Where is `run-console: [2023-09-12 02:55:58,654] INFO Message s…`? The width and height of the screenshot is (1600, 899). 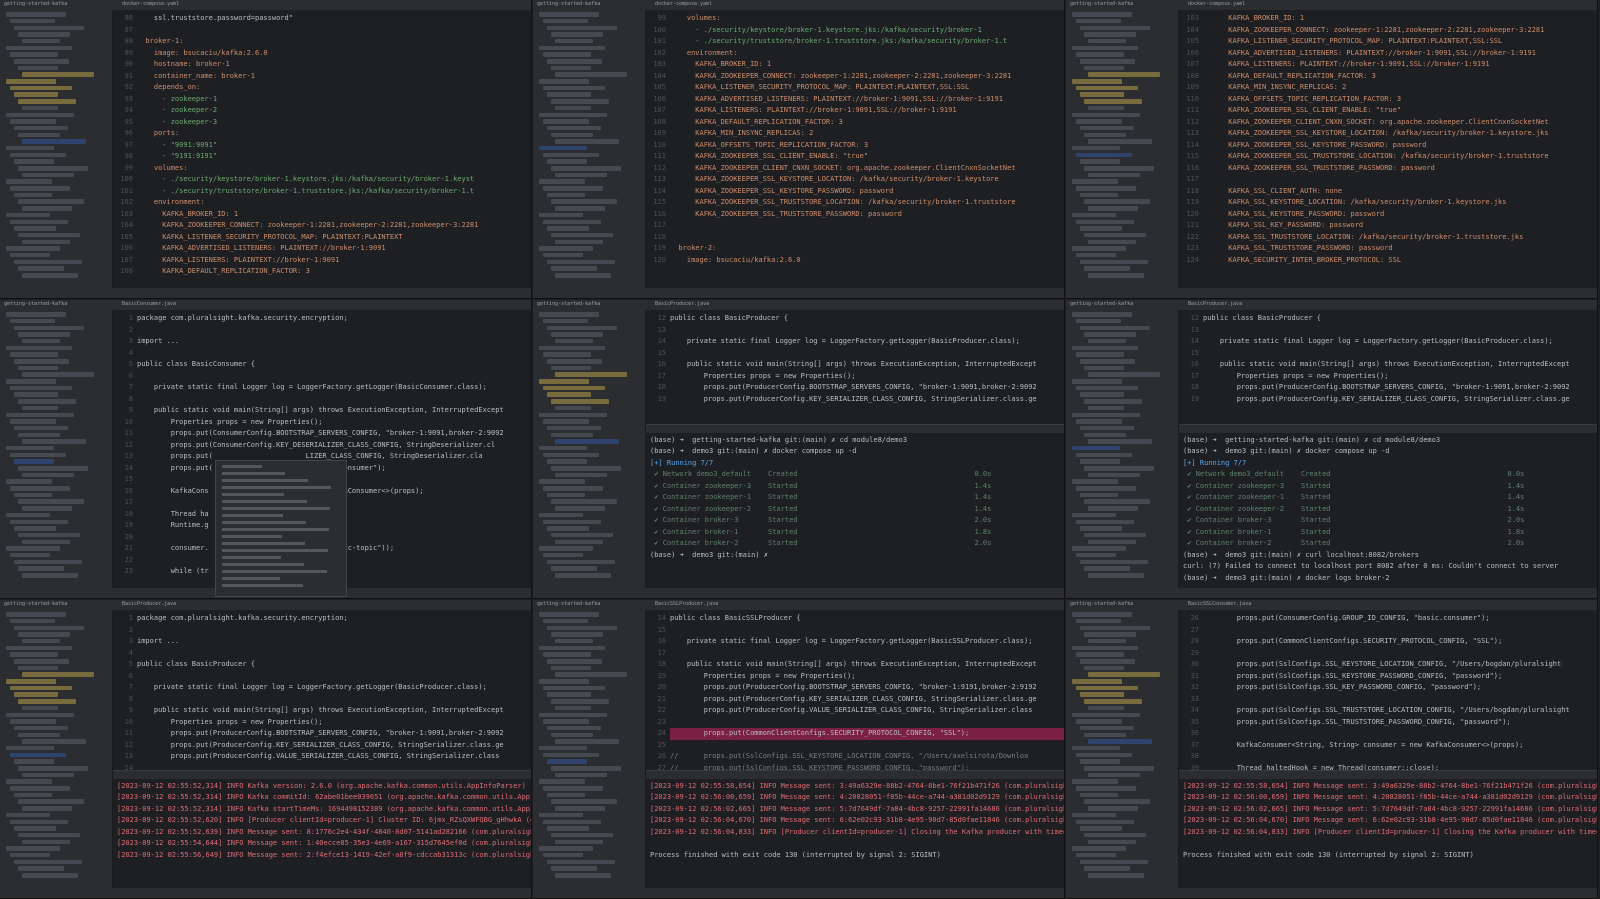 run-console: [2023-09-12 02:55:58,654] INFO Message s… is located at coordinates (1388, 828).